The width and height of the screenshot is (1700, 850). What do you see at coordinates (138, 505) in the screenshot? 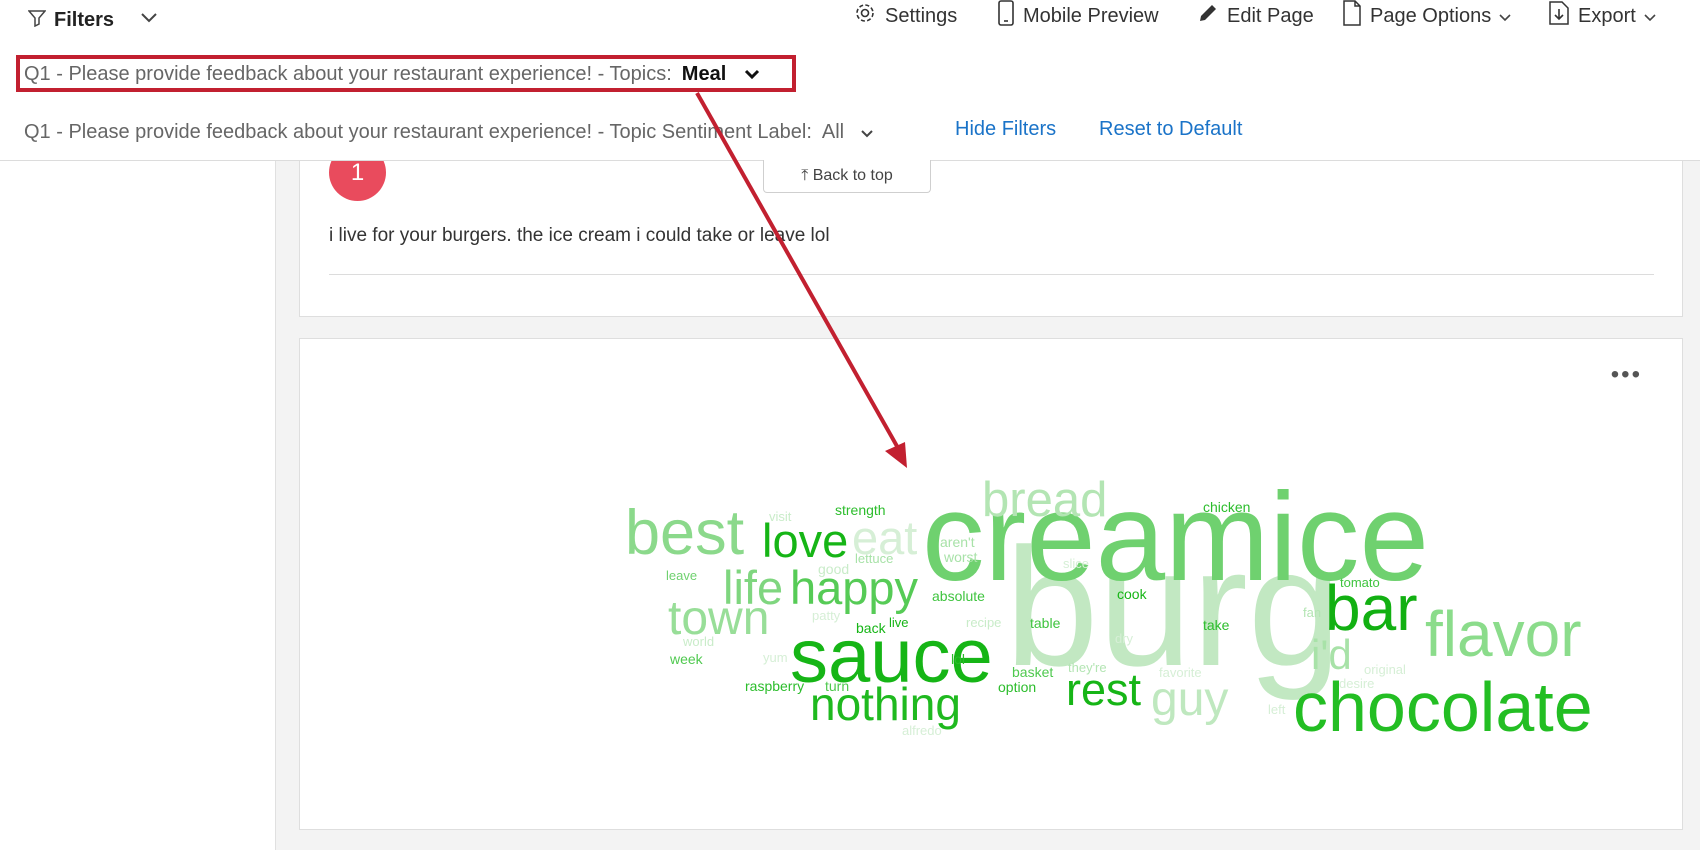
I see `left-sidebar` at bounding box center [138, 505].